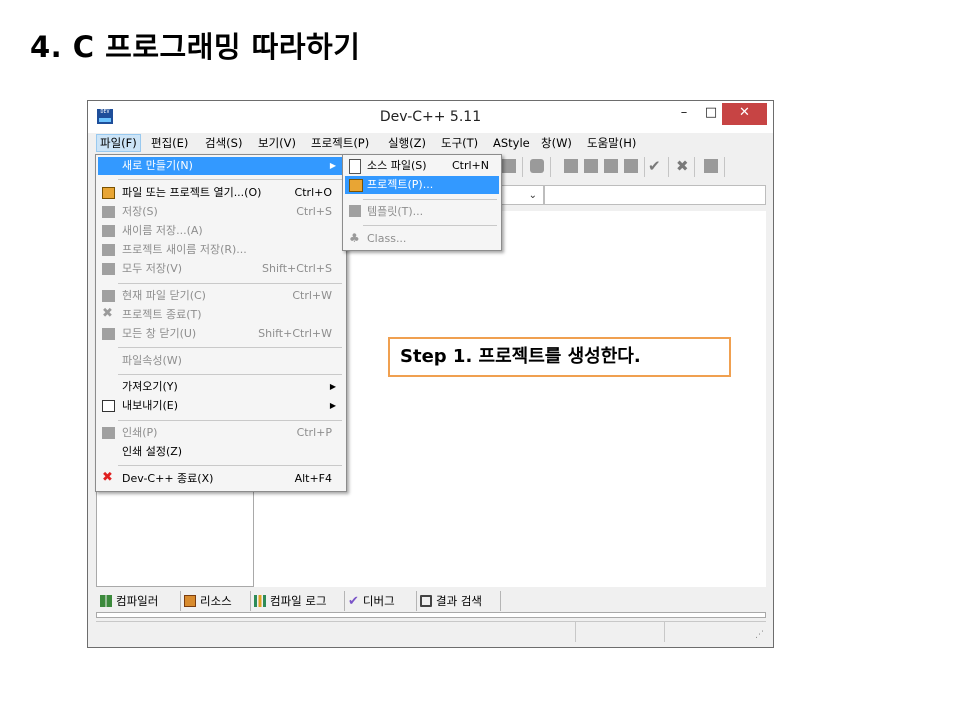 The width and height of the screenshot is (960, 720). What do you see at coordinates (314, 432) in the screenshot?
I see `menu-item-shortcut: Ctrl+P` at bounding box center [314, 432].